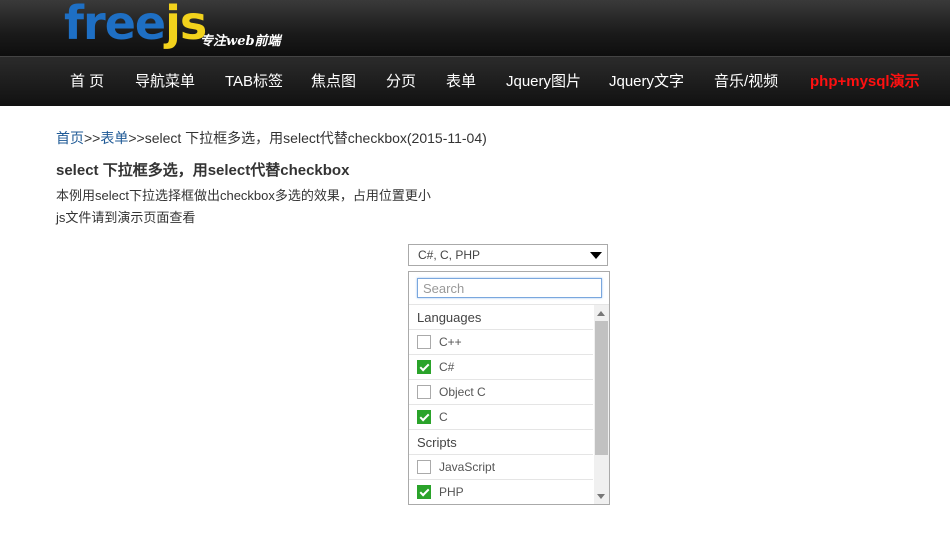 The image size is (950, 536). What do you see at coordinates (451, 492) in the screenshot?
I see `option-label: PHP` at bounding box center [451, 492].